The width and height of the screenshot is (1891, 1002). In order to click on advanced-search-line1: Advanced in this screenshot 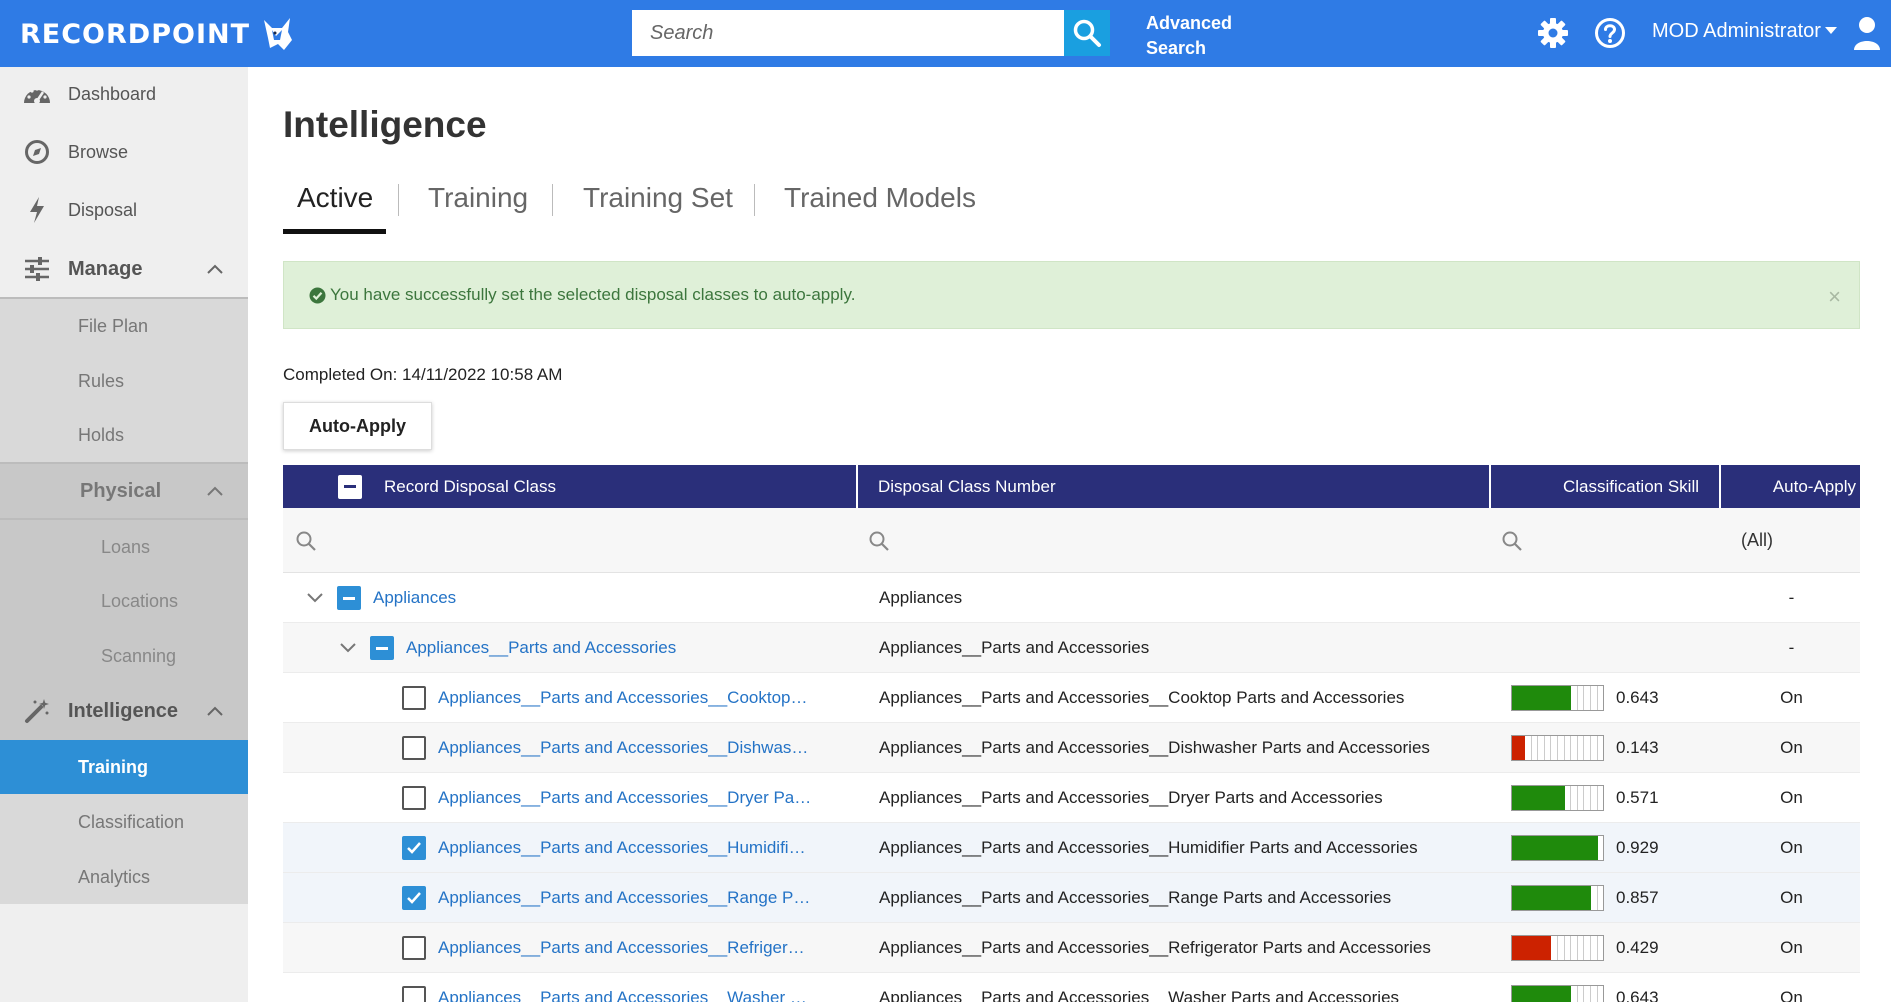, I will do `click(1189, 23)`.